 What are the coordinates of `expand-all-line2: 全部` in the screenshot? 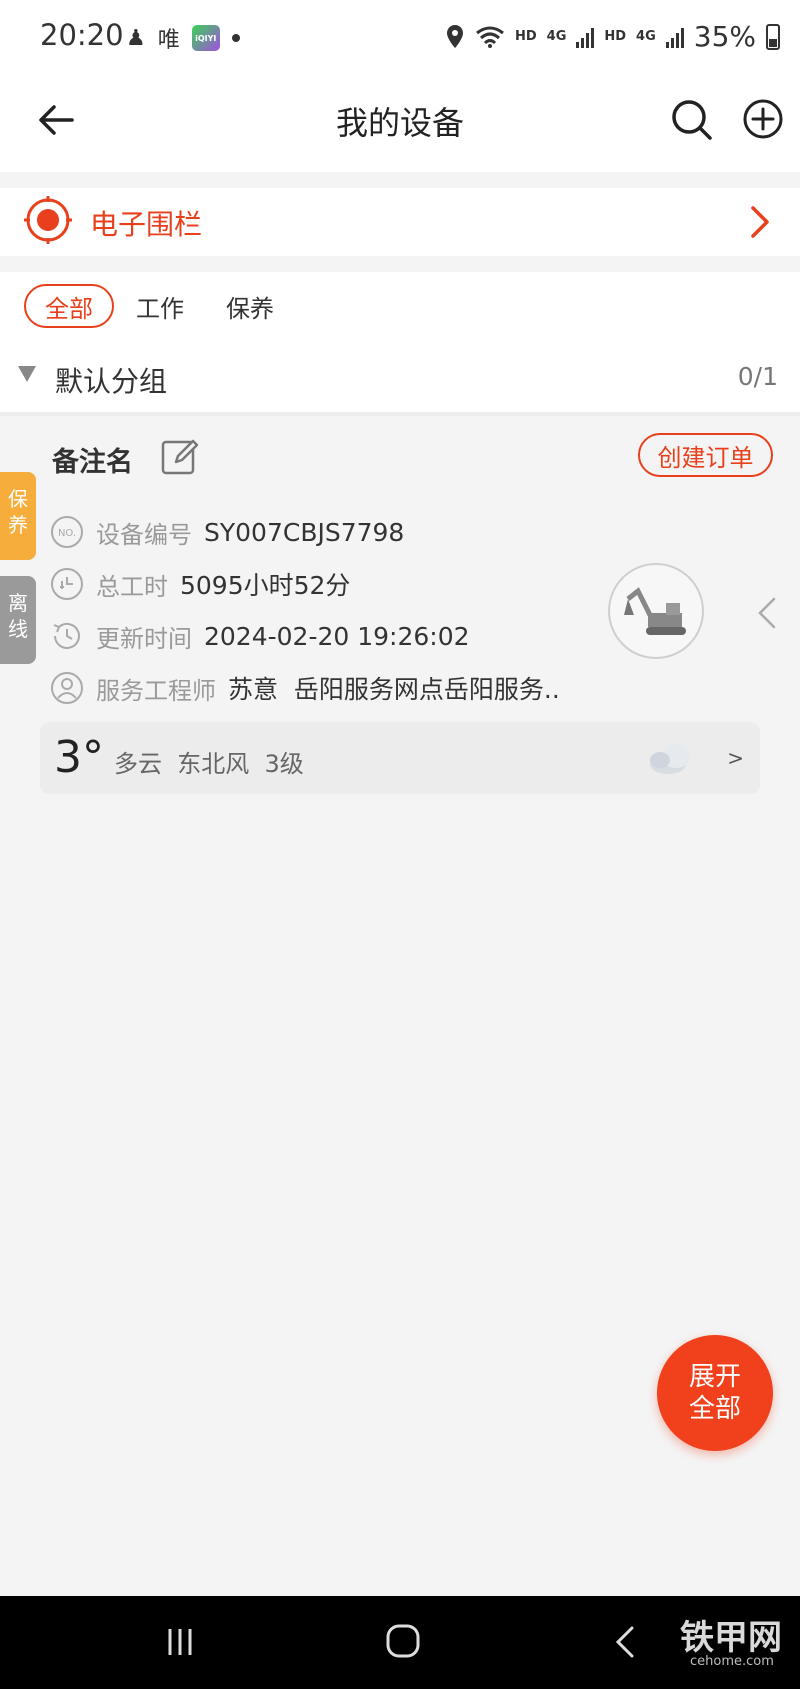 It's located at (714, 1409).